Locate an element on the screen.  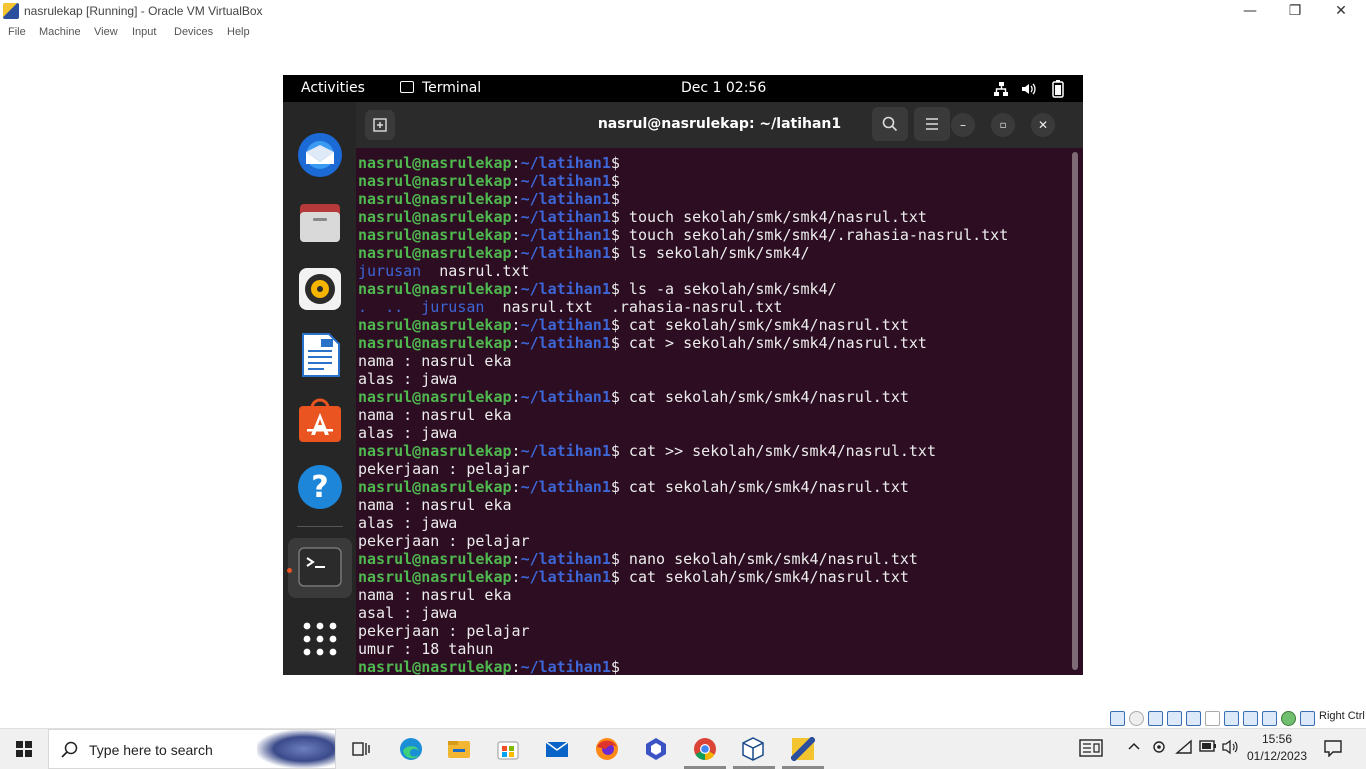
app-menu-terminal: Terminal is located at coordinates (451, 88).